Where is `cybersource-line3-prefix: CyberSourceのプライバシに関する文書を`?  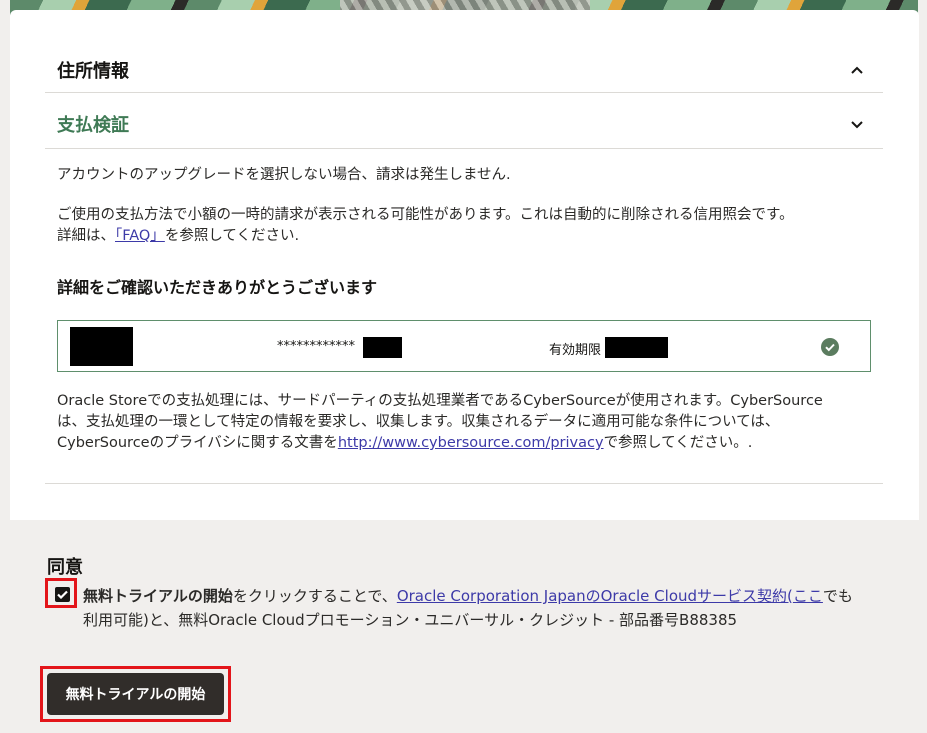 cybersource-line3-prefix: CyberSourceのプライバシに関する文書を is located at coordinates (197, 443).